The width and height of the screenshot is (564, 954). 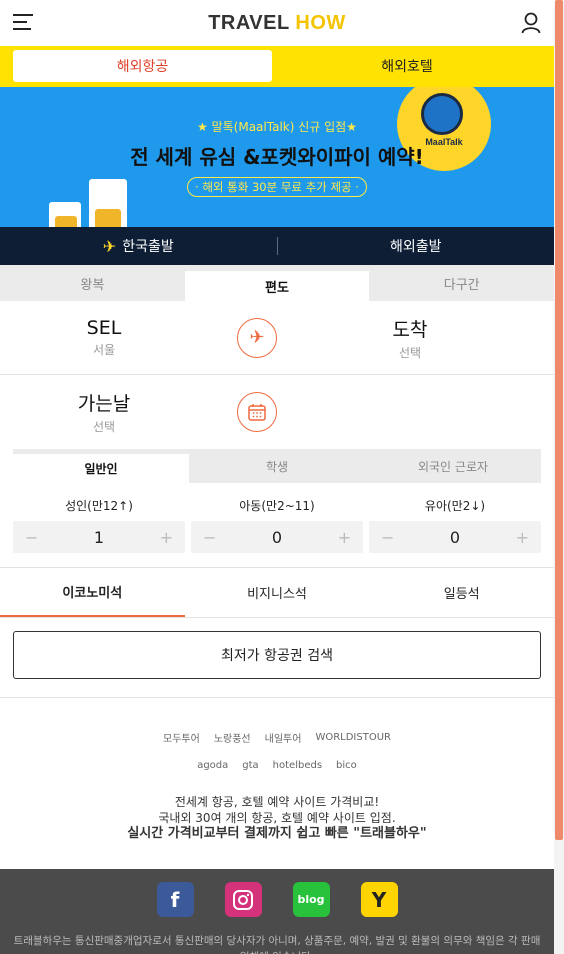 What do you see at coordinates (277, 187) in the screenshot?
I see `banner-pill: · 해외 통화 30분 무료 추가 제공 ·` at bounding box center [277, 187].